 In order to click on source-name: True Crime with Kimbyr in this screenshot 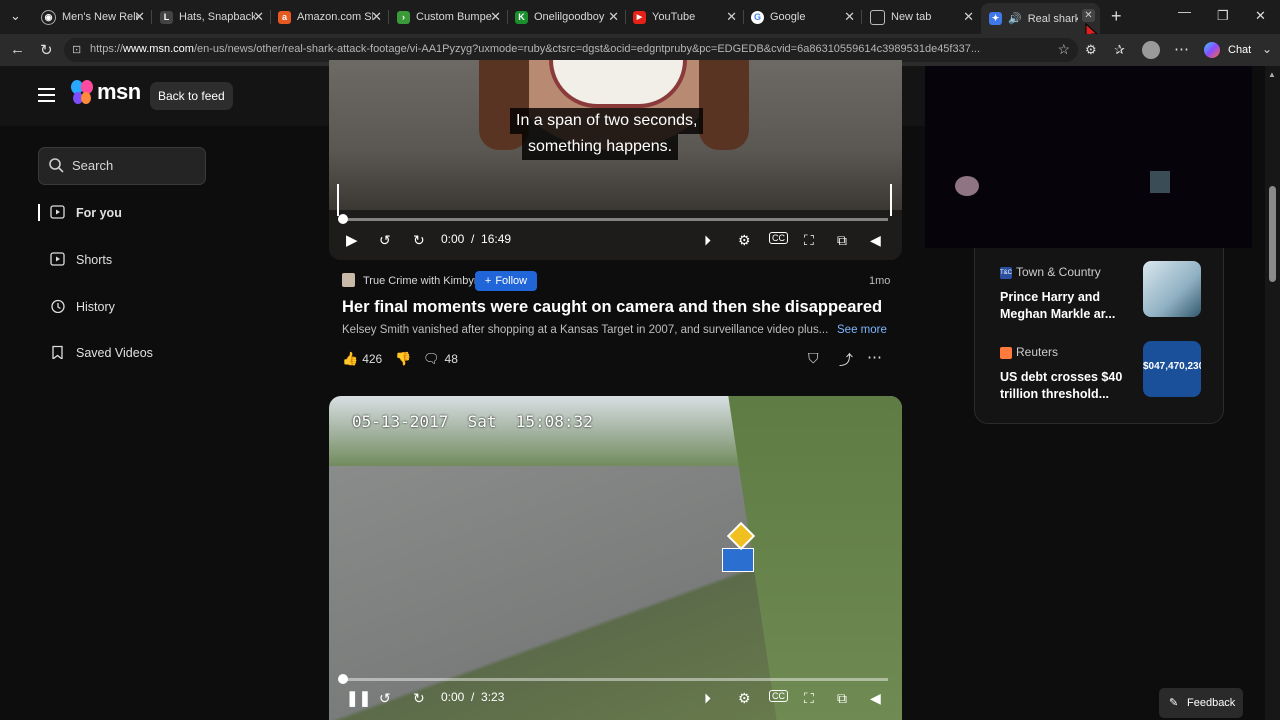, I will do `click(420, 281)`.